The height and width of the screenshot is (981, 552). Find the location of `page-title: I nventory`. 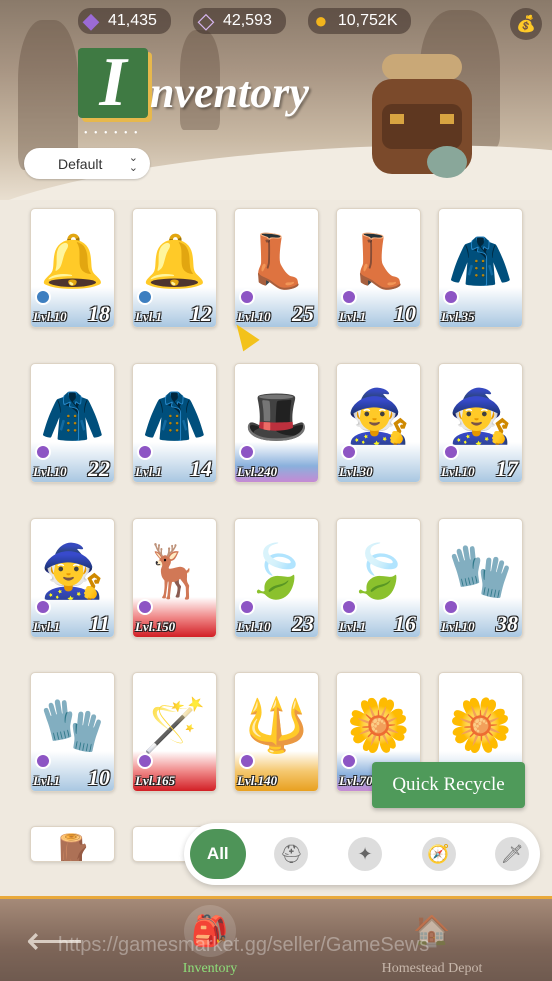

page-title: I nventory is located at coordinates (193, 83).